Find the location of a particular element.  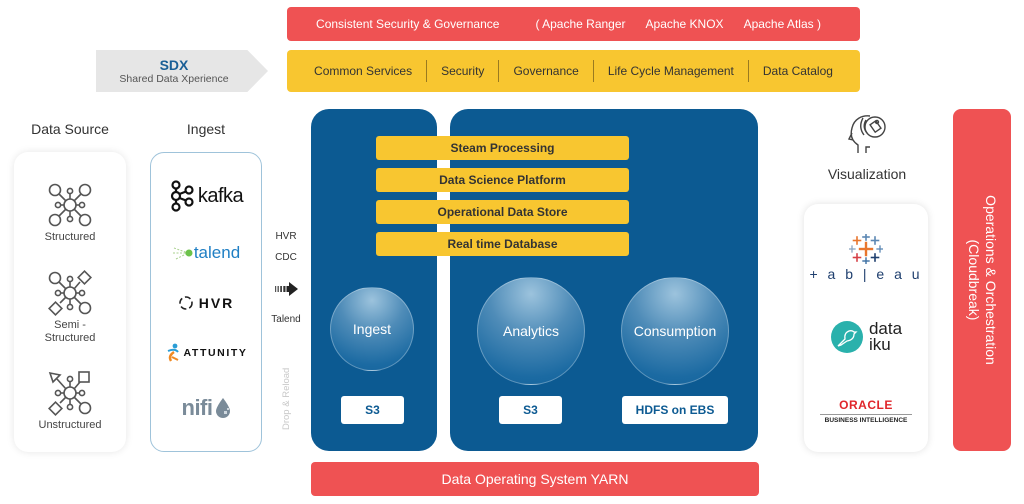

operations-orchestration-bar: Operations & Orchestration (Cloudbreak) is located at coordinates (982, 280).